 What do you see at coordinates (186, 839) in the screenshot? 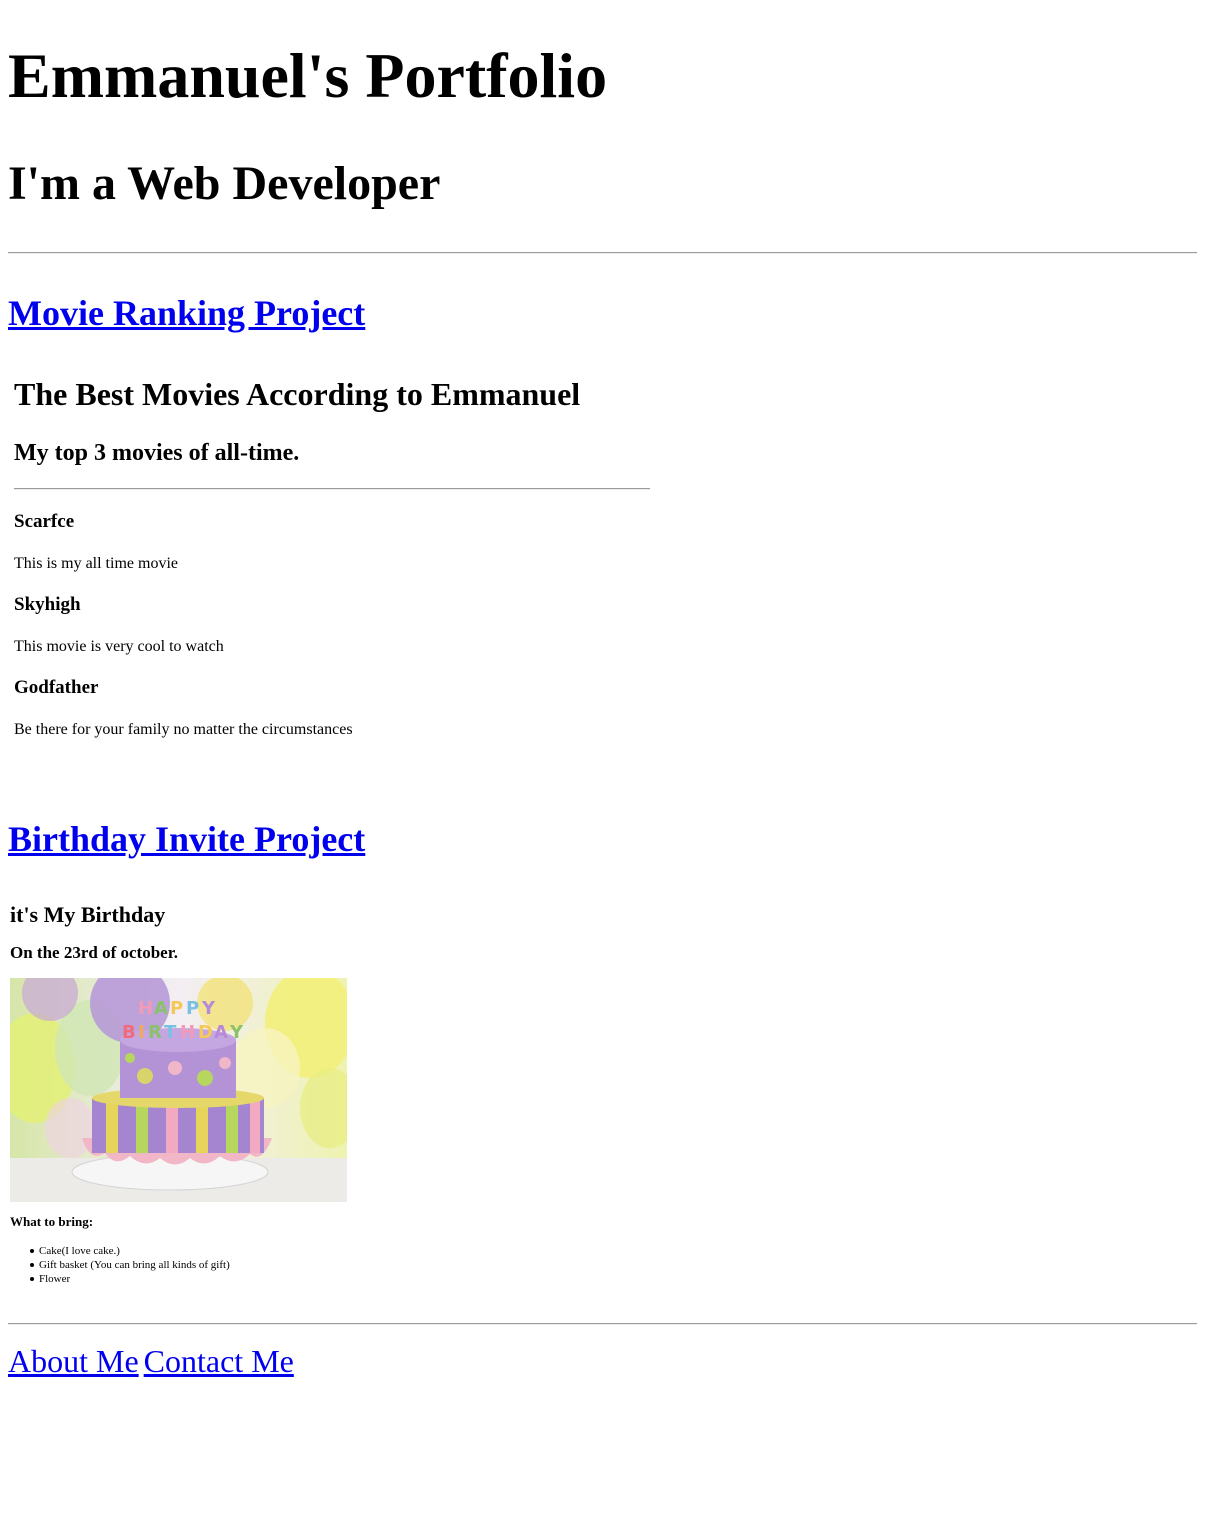
I see `birthday-project-link: Birthday Invite Project` at bounding box center [186, 839].